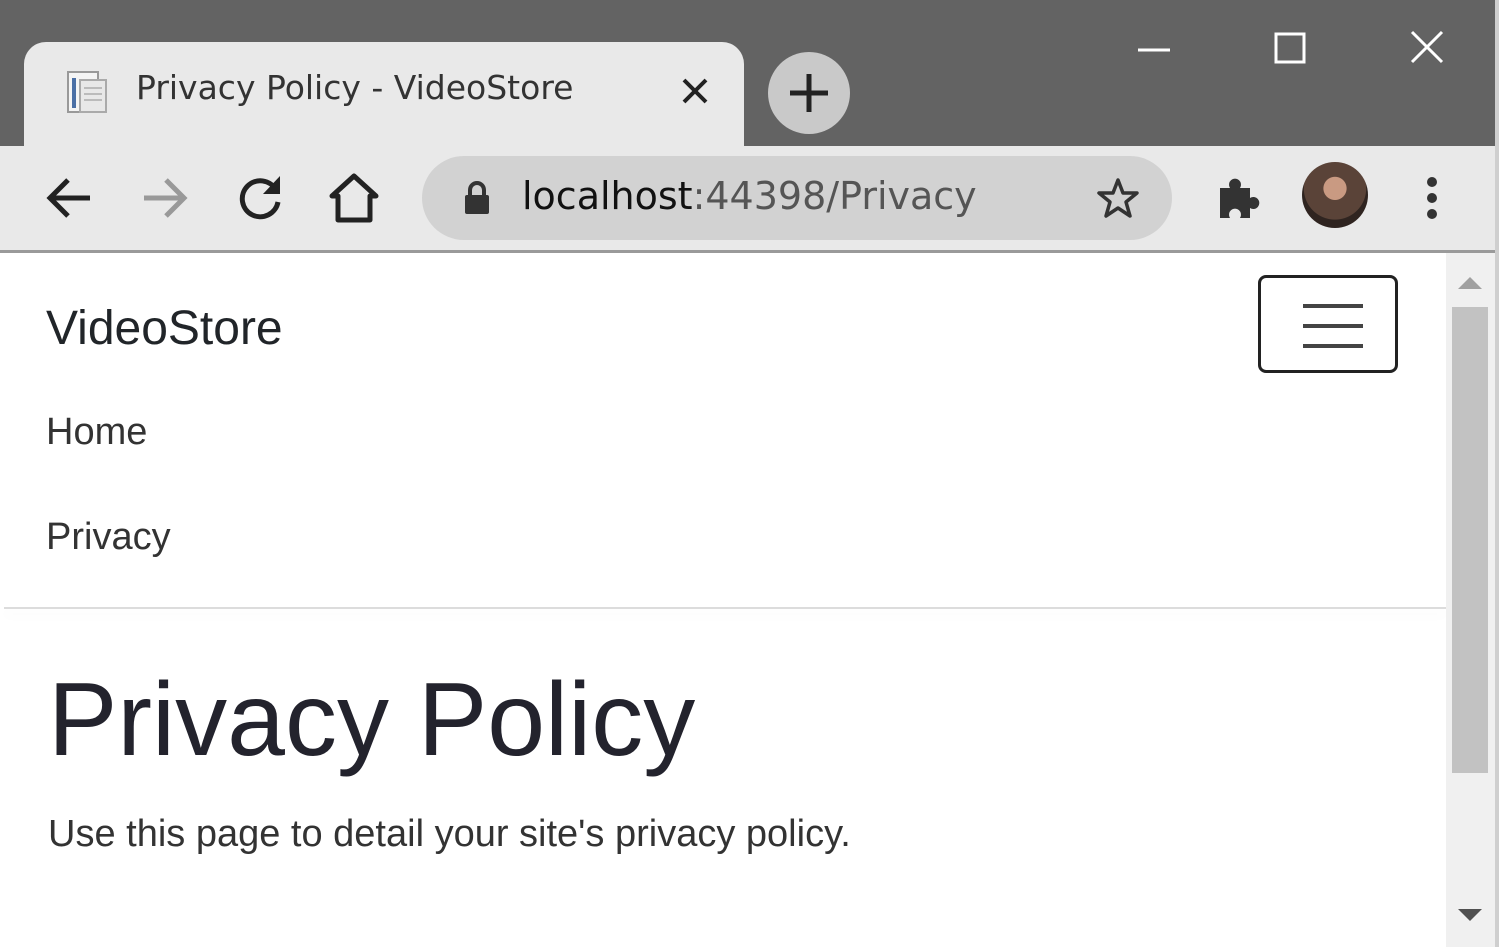 The image size is (1499, 947). I want to click on tab-title: Privacy Policy - VideoStore, so click(355, 87).